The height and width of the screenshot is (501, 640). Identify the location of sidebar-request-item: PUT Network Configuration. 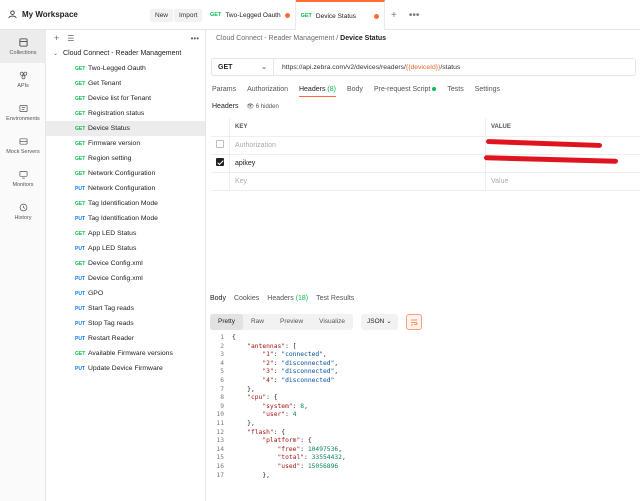
(125, 188).